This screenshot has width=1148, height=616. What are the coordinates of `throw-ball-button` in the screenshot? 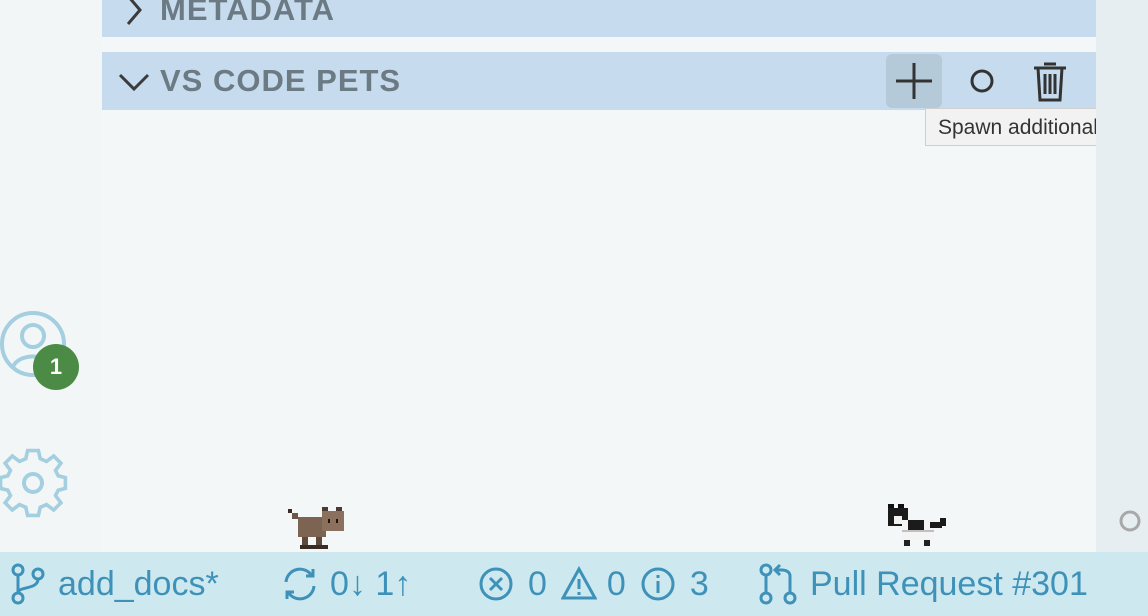 It's located at (982, 81).